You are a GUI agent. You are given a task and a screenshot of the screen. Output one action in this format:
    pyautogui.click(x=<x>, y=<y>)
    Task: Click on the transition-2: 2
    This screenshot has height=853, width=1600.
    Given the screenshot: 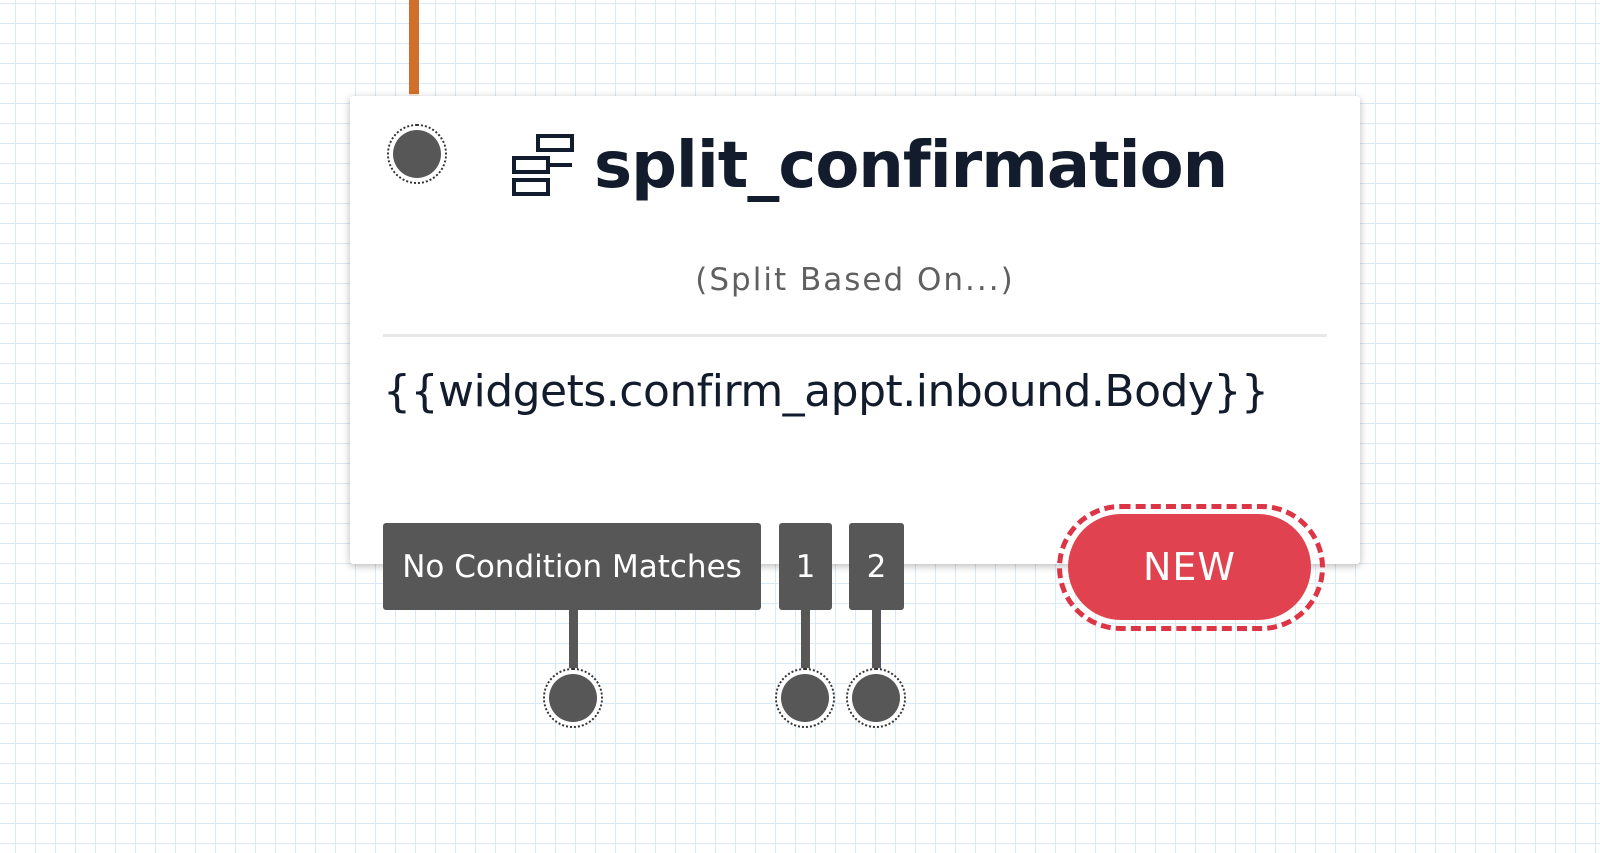 What is the action you would take?
    pyautogui.click(x=876, y=566)
    